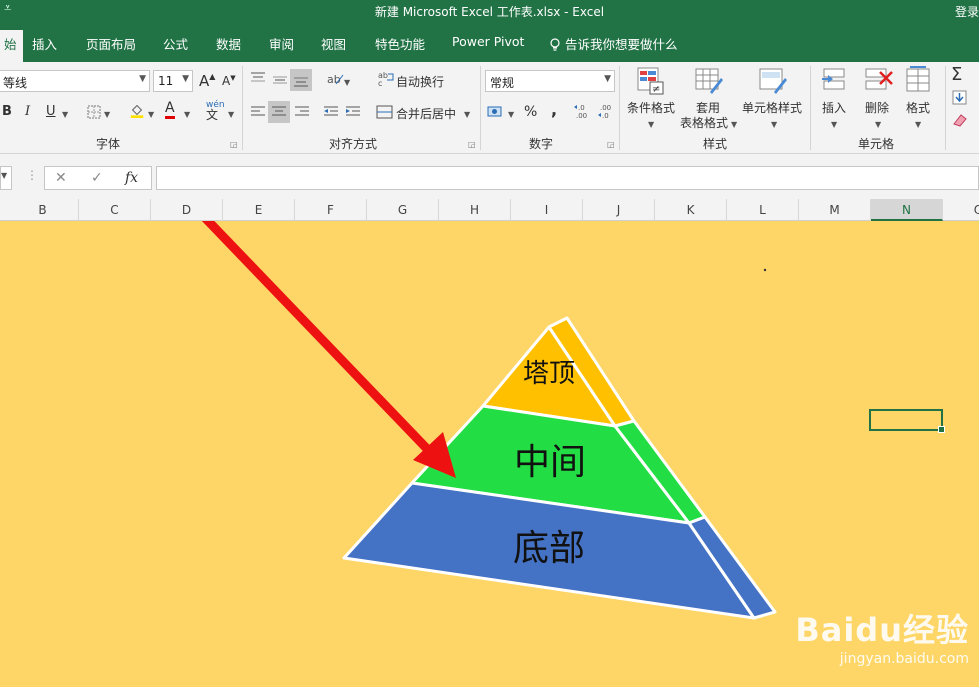 The image size is (979, 687). I want to click on column-header-g: G, so click(403, 210).